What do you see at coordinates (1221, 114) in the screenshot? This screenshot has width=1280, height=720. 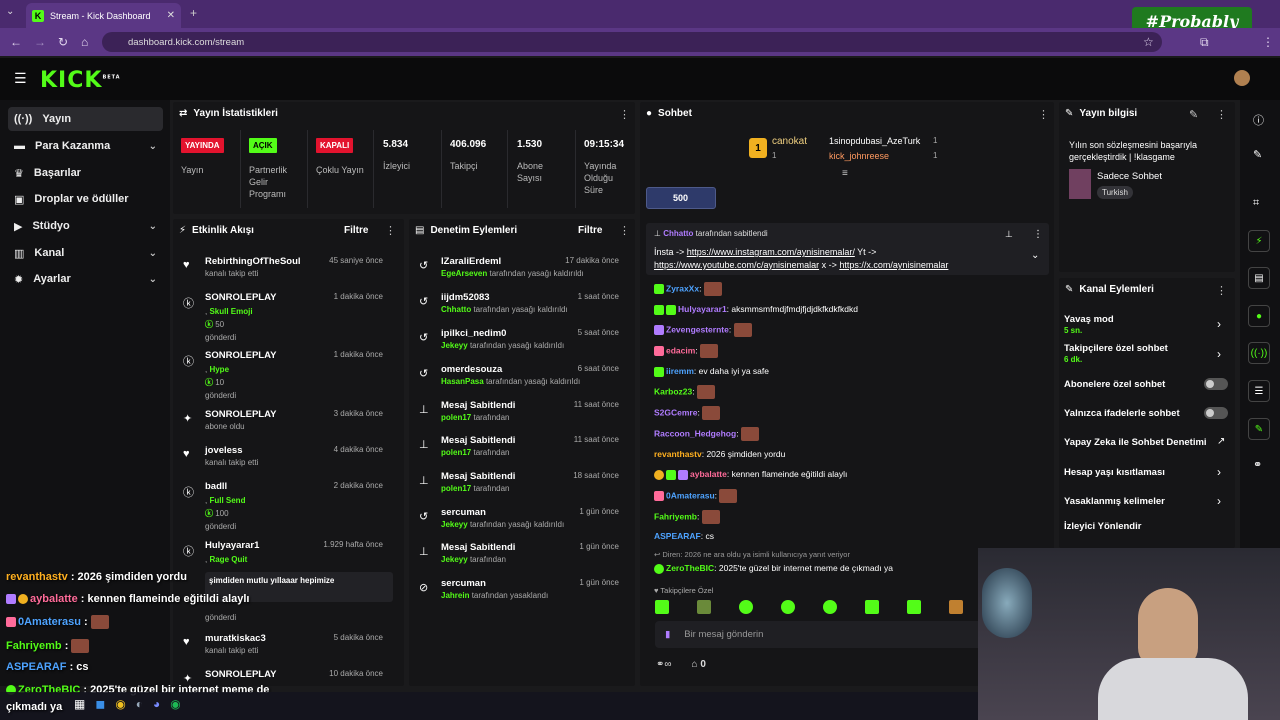 I see `stream-info-menu-icon: ⋮` at bounding box center [1221, 114].